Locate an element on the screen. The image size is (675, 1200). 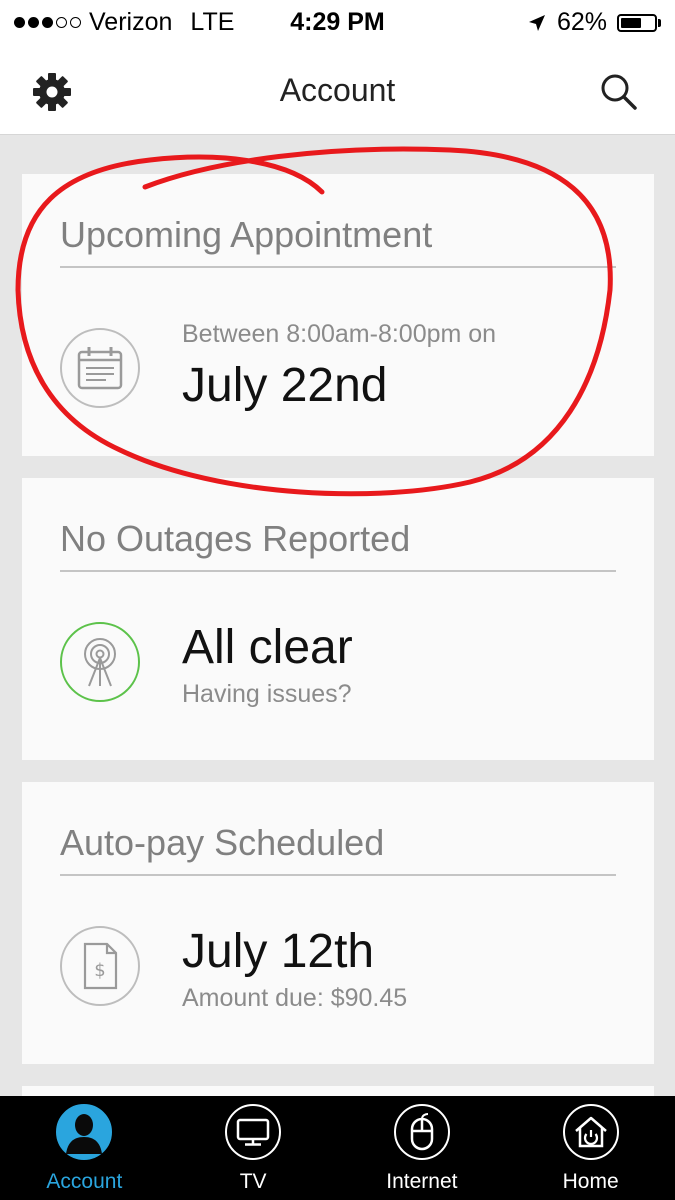
account-icon is located at coordinates (84, 1132).